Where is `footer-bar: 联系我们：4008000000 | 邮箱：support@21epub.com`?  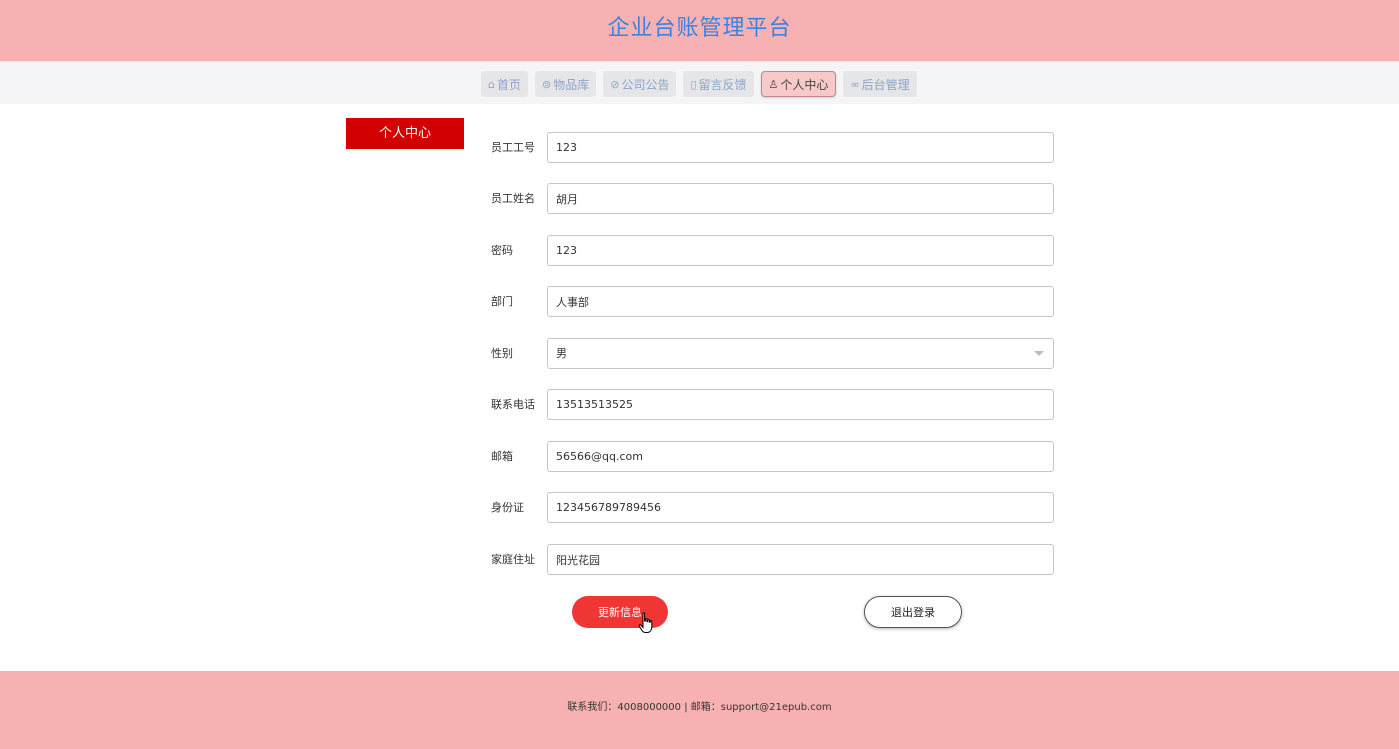
footer-bar: 联系我们：4008000000 | 邮箱：support@21epub.com is located at coordinates (699, 710).